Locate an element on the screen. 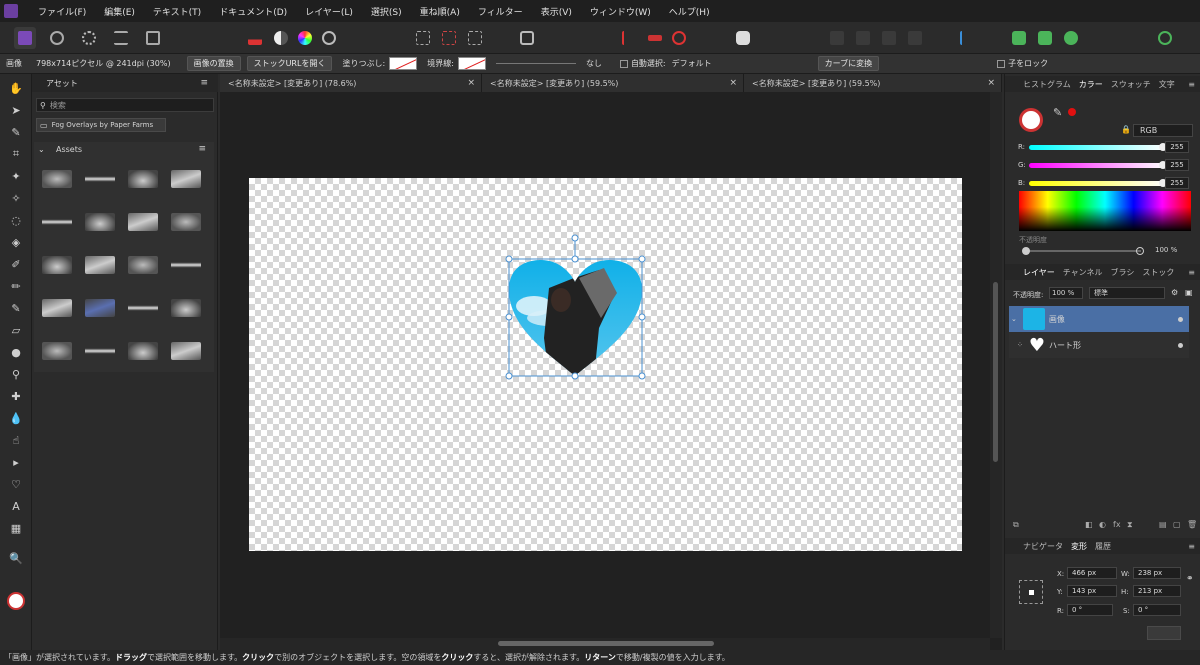 The height and width of the screenshot is (665, 1200). w-field: 238 px is located at coordinates (1157, 573).